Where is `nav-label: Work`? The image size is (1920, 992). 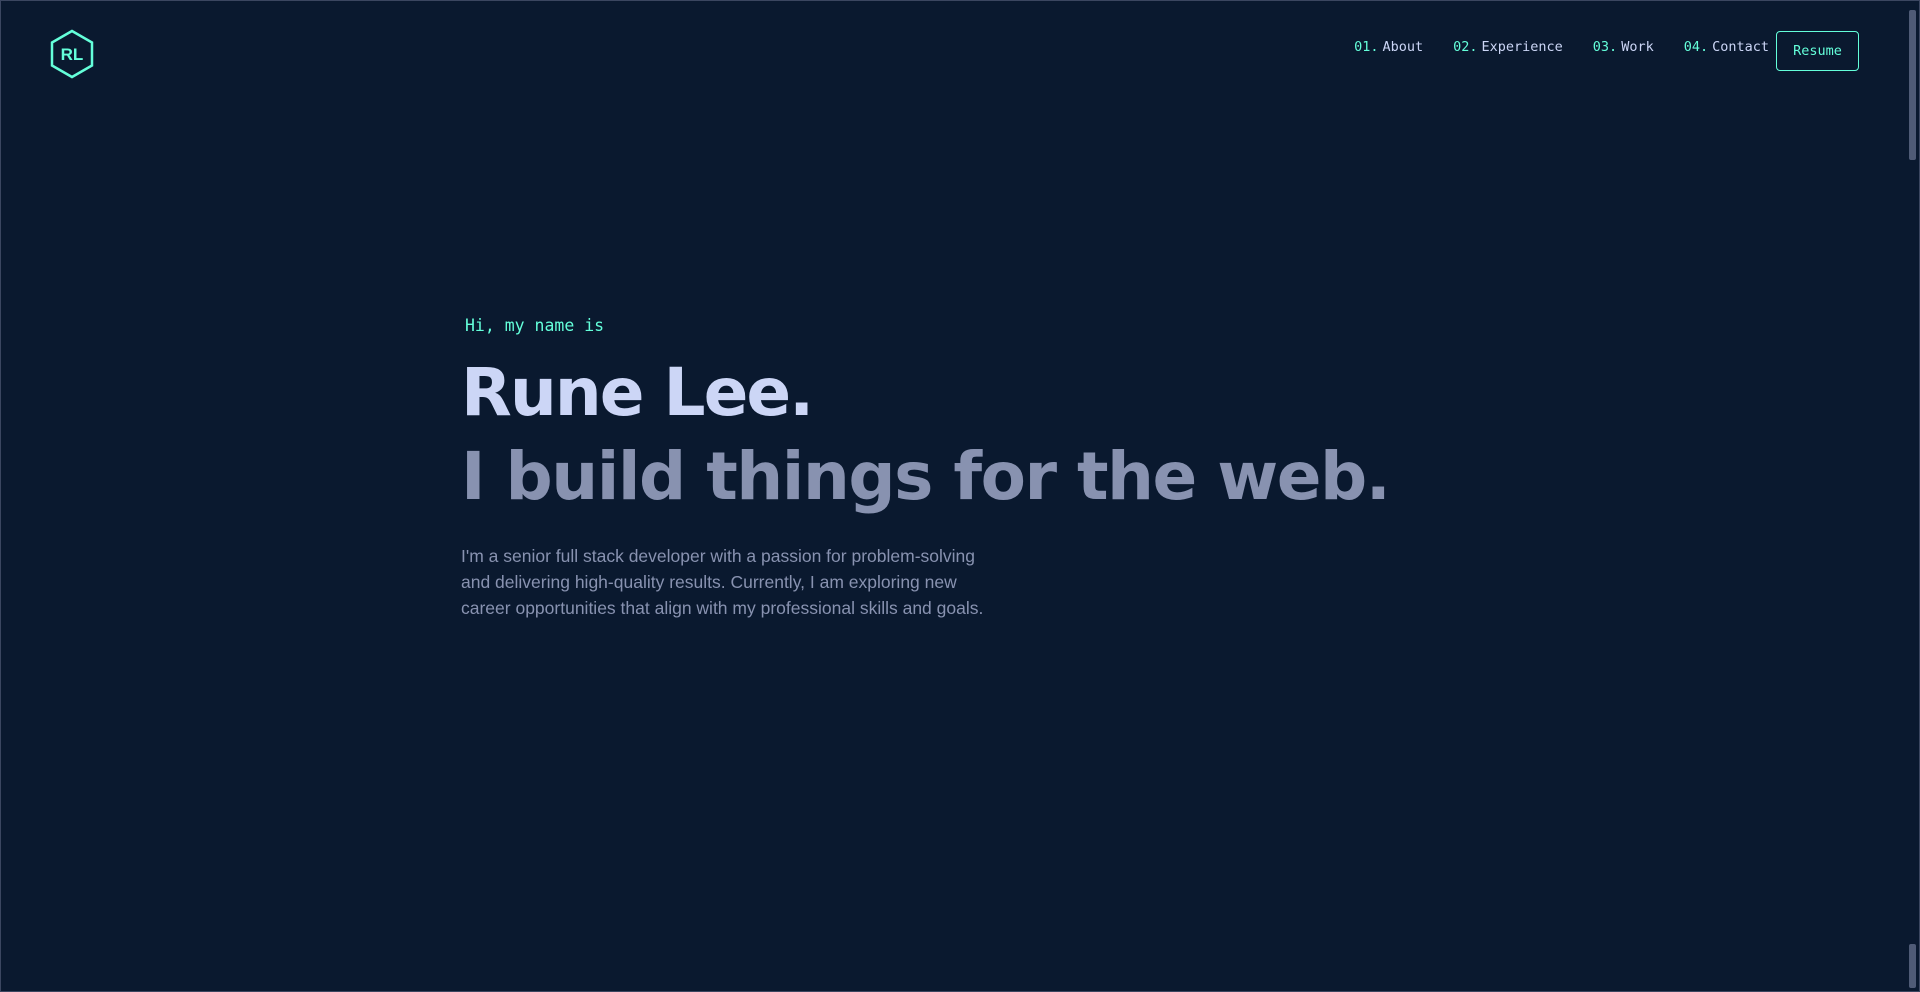
nav-label: Work is located at coordinates (1637, 47).